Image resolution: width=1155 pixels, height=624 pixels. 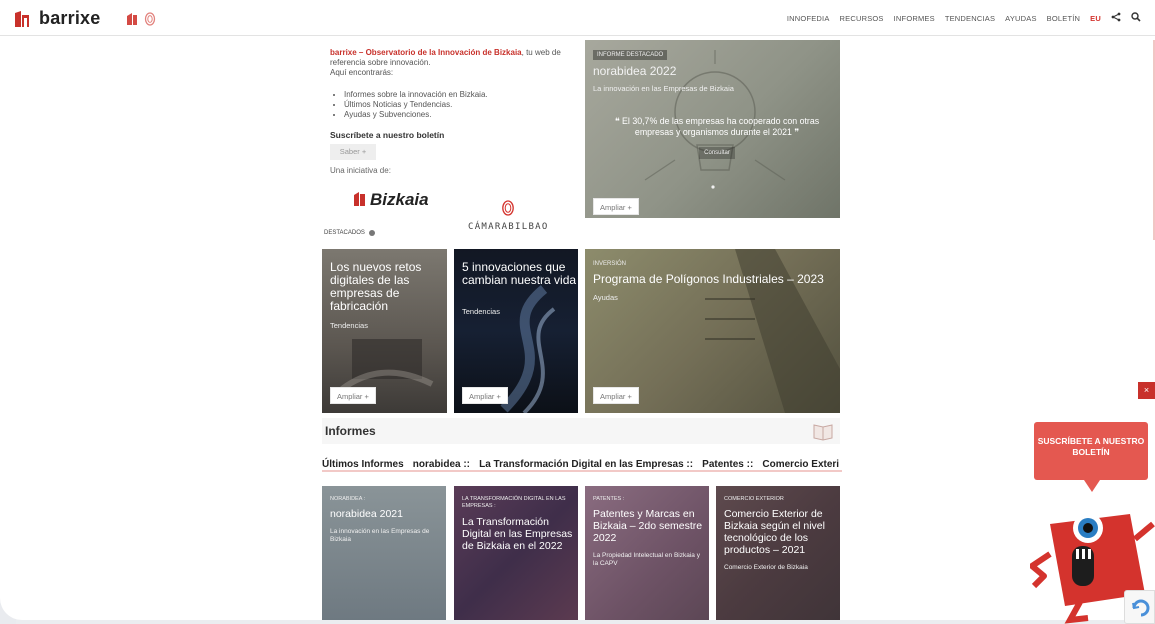 What do you see at coordinates (616, 206) in the screenshot?
I see `featured-ampliar-button: Ampliar +` at bounding box center [616, 206].